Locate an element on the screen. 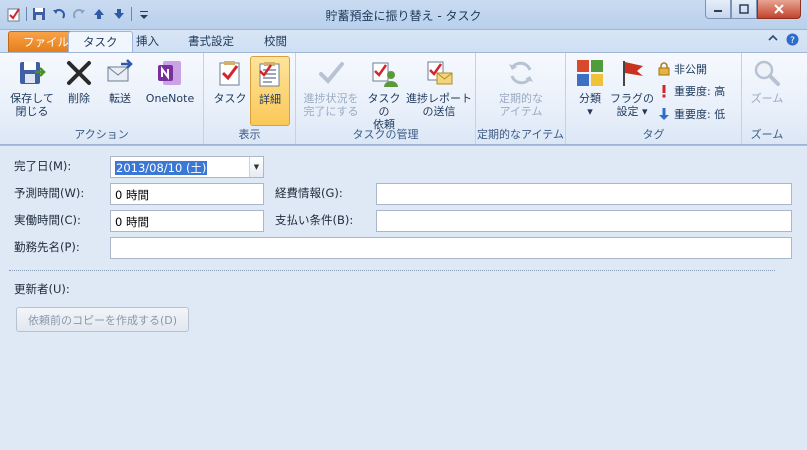  minimize-icon is located at coordinates (718, 11).